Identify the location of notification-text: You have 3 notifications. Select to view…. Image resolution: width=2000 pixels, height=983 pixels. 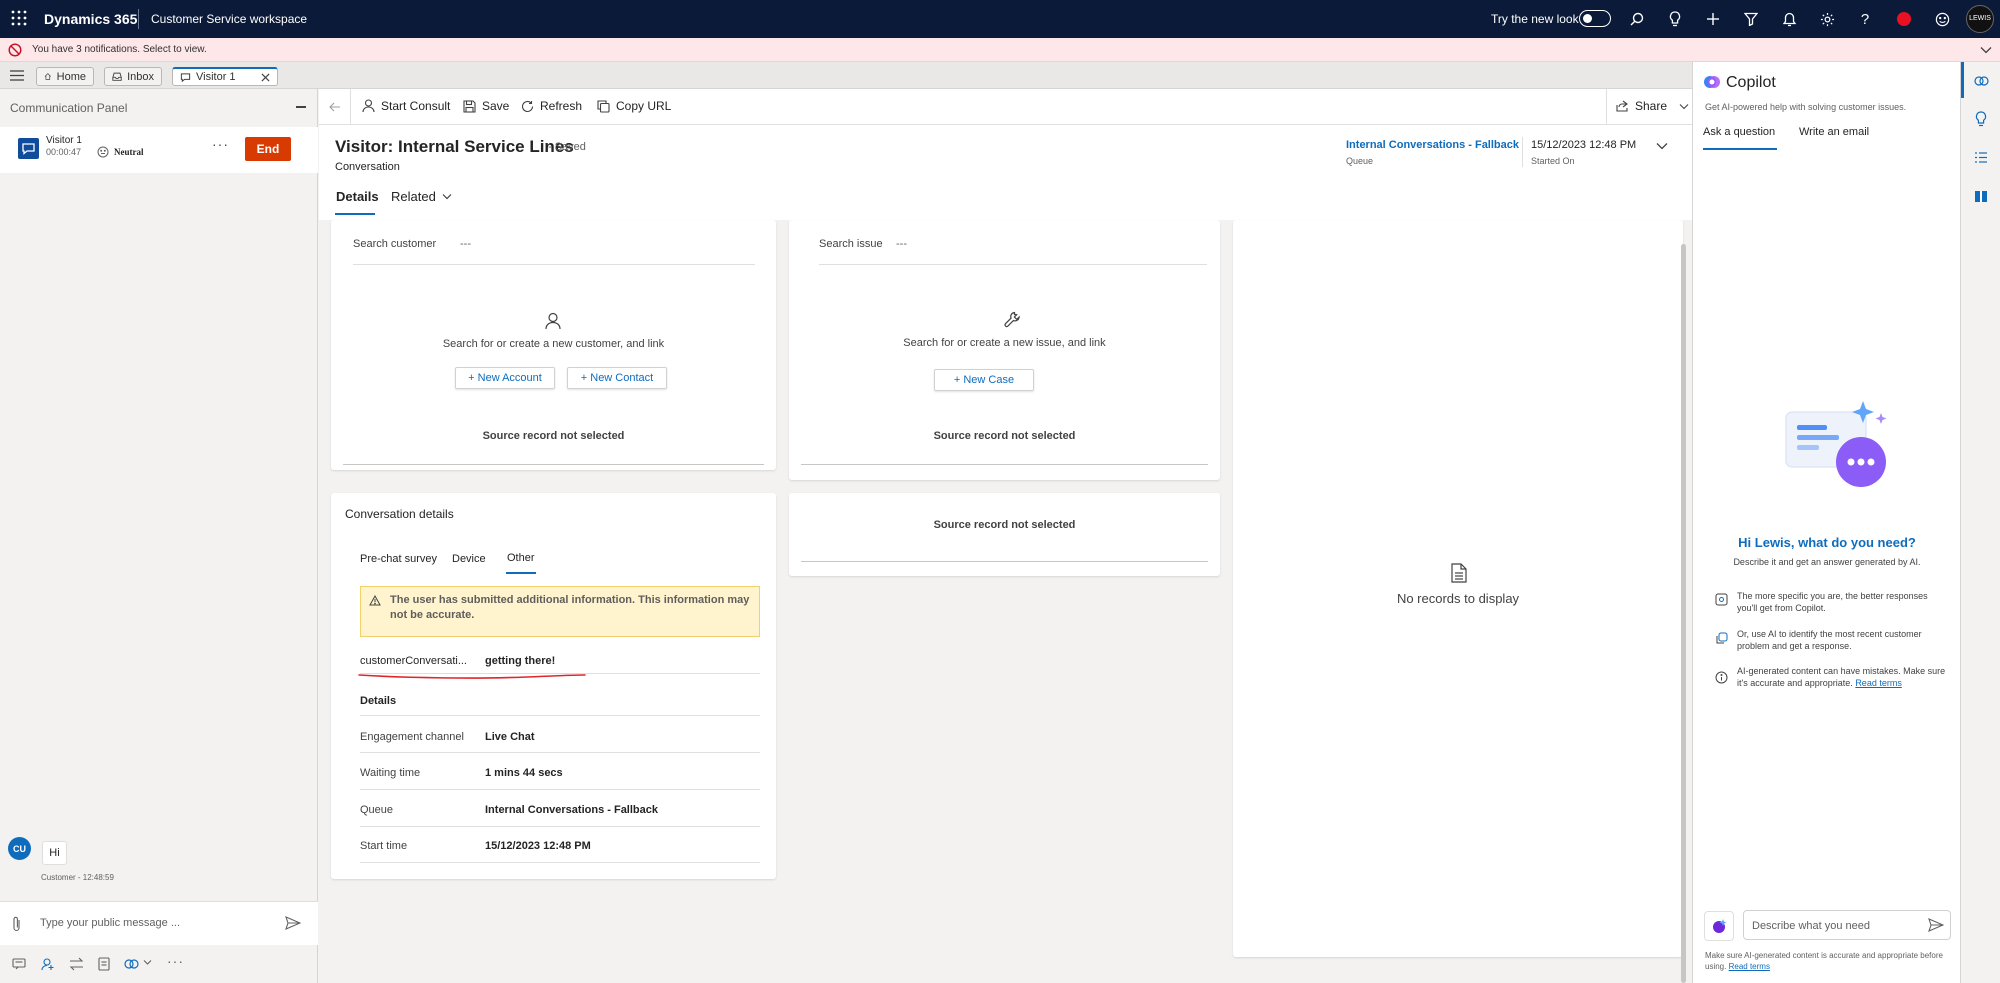
(119, 49).